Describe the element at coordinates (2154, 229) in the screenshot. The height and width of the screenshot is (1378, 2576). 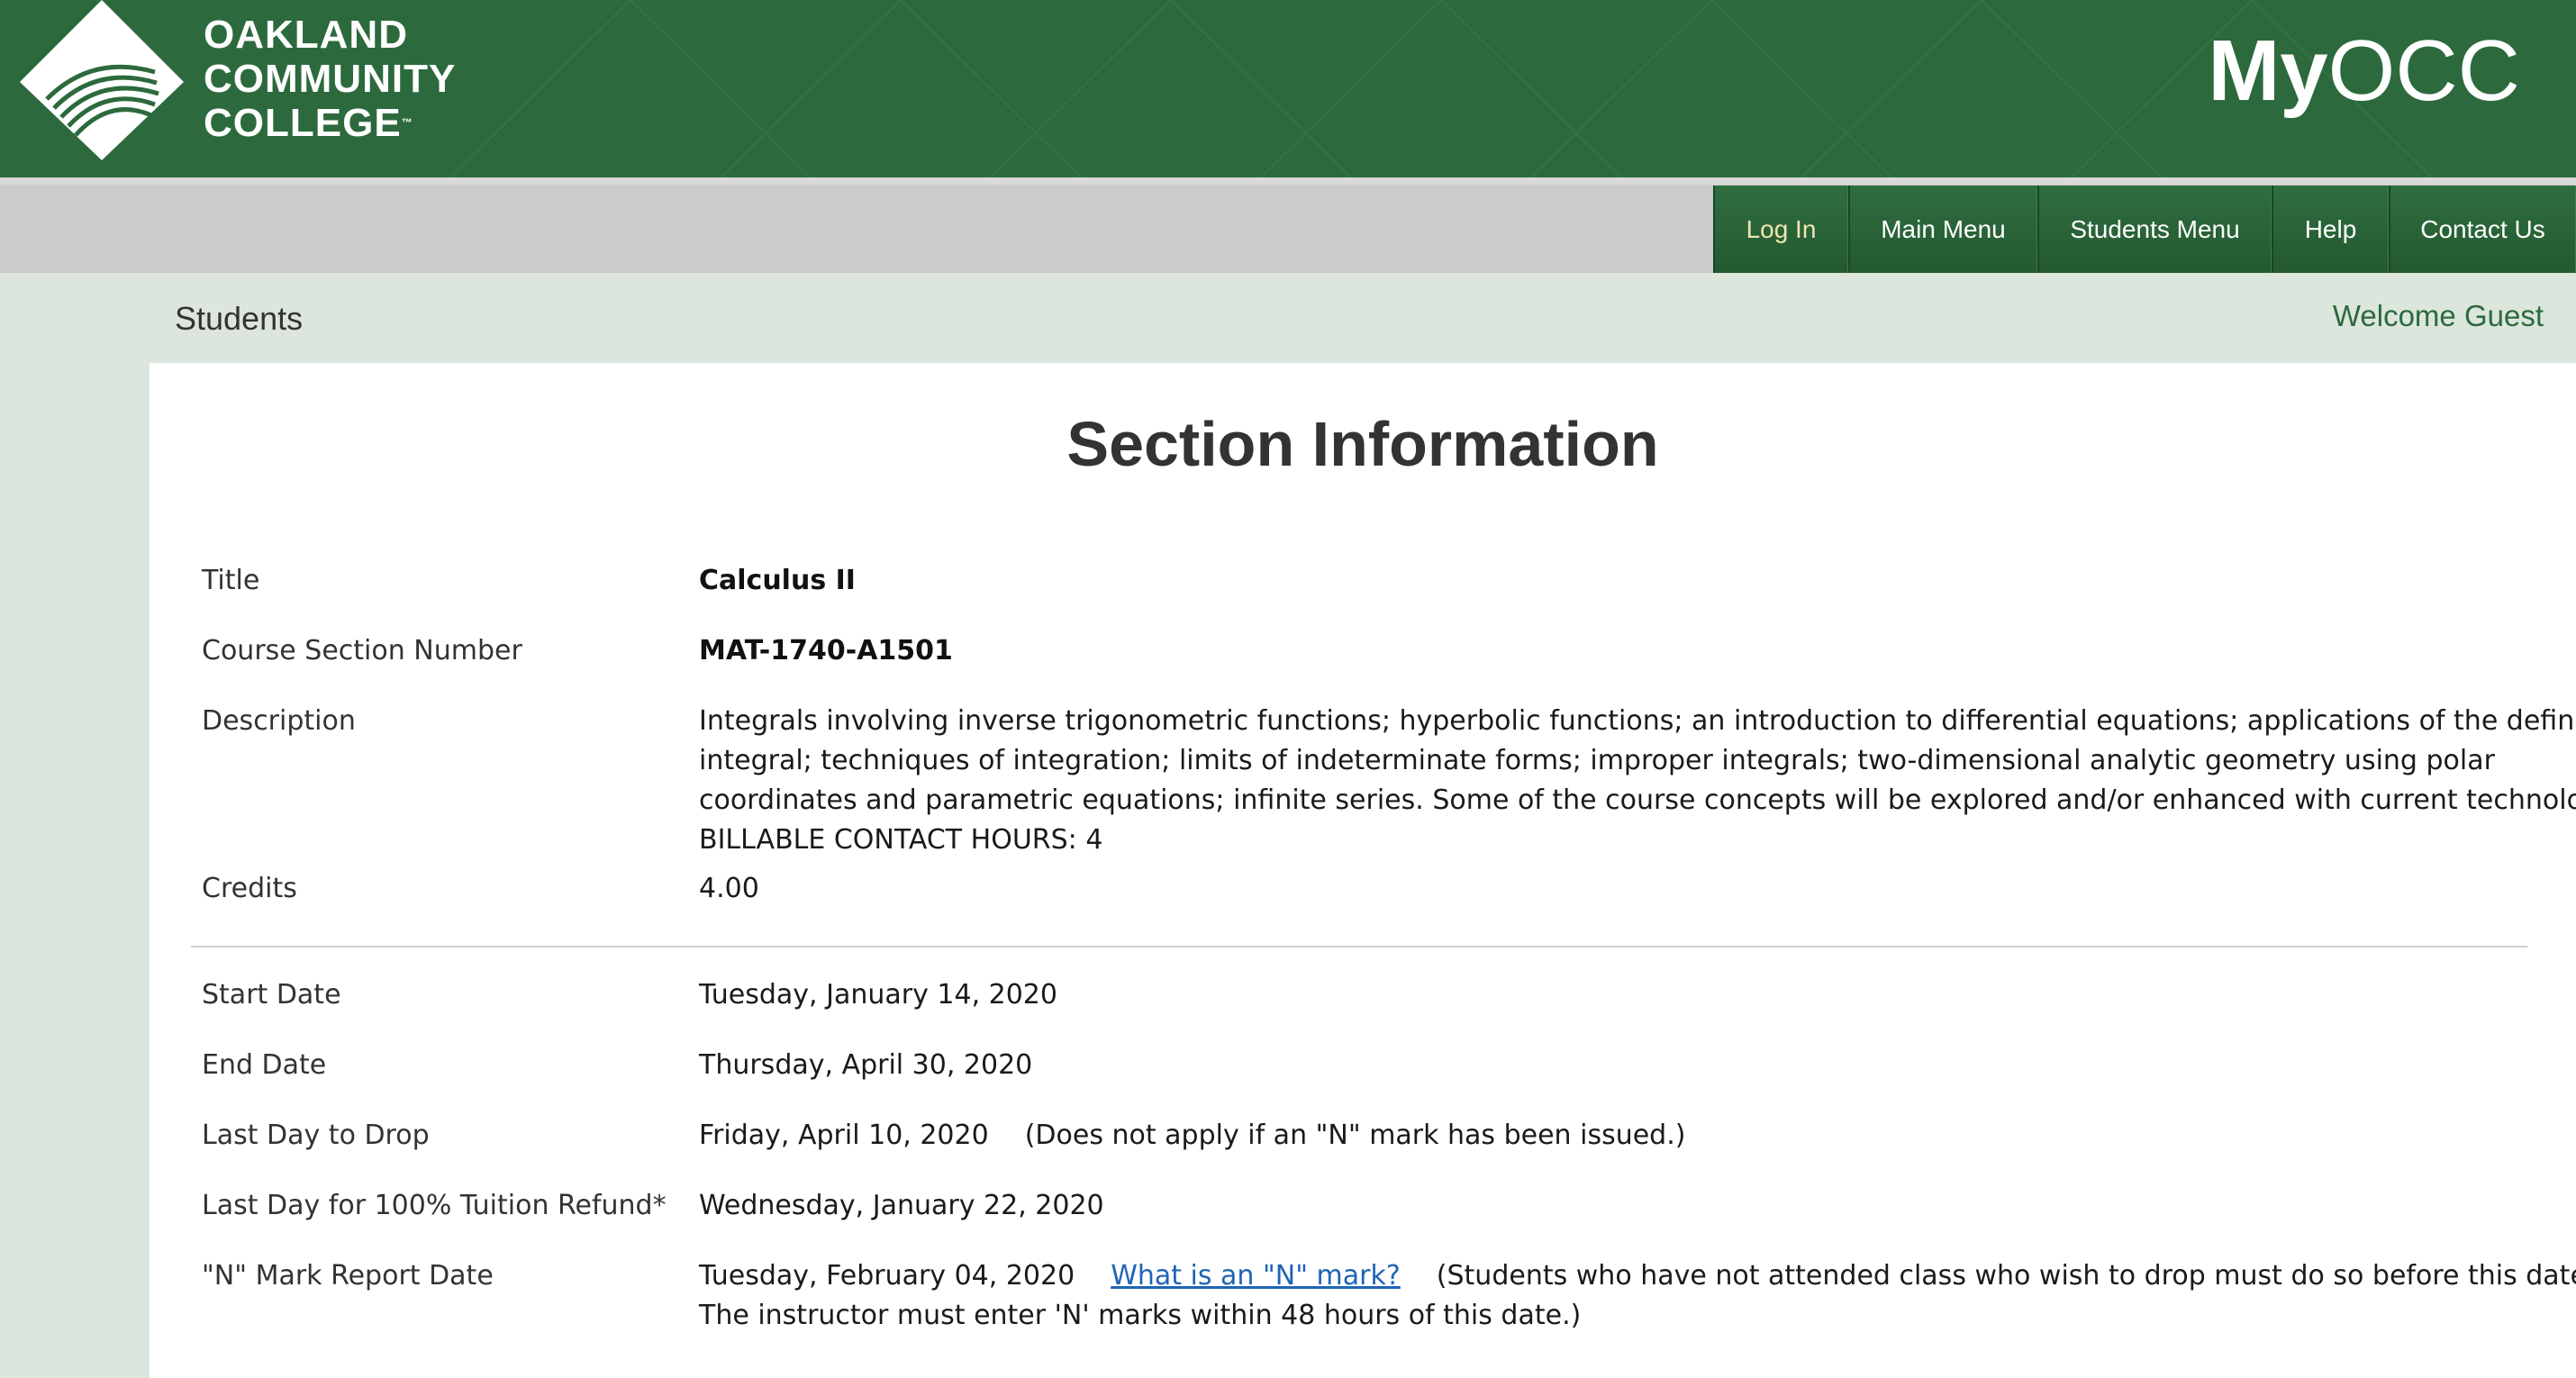
I see `students-menu-button: Students Menu` at that location.